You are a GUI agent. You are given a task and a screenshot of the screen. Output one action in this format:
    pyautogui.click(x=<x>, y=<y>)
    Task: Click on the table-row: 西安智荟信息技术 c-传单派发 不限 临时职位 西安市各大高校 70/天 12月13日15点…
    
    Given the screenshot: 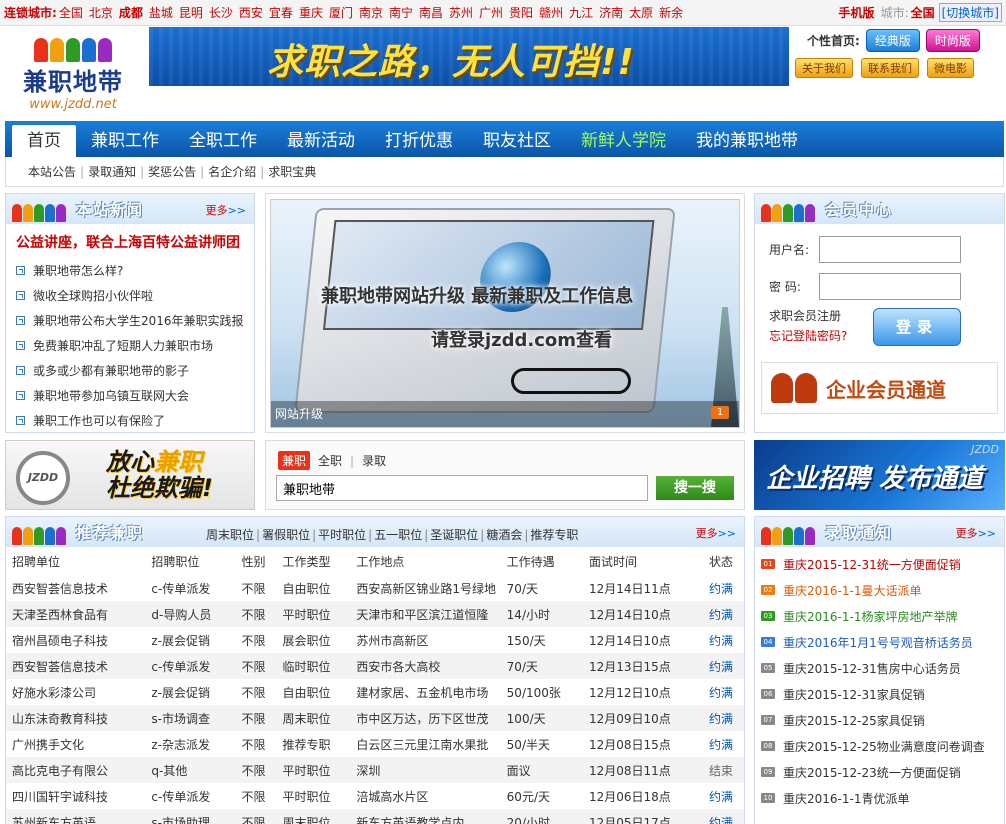 What is the action you would take?
    pyautogui.click(x=375, y=666)
    